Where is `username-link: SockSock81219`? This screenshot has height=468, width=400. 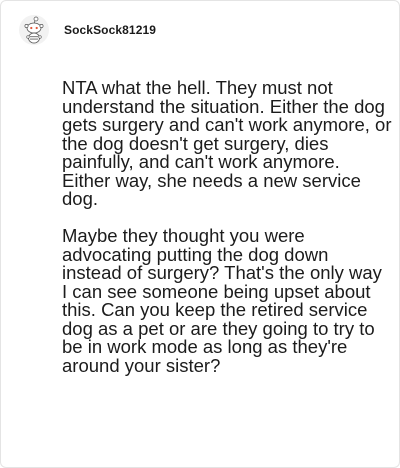
username-link: SockSock81219 is located at coordinates (110, 30).